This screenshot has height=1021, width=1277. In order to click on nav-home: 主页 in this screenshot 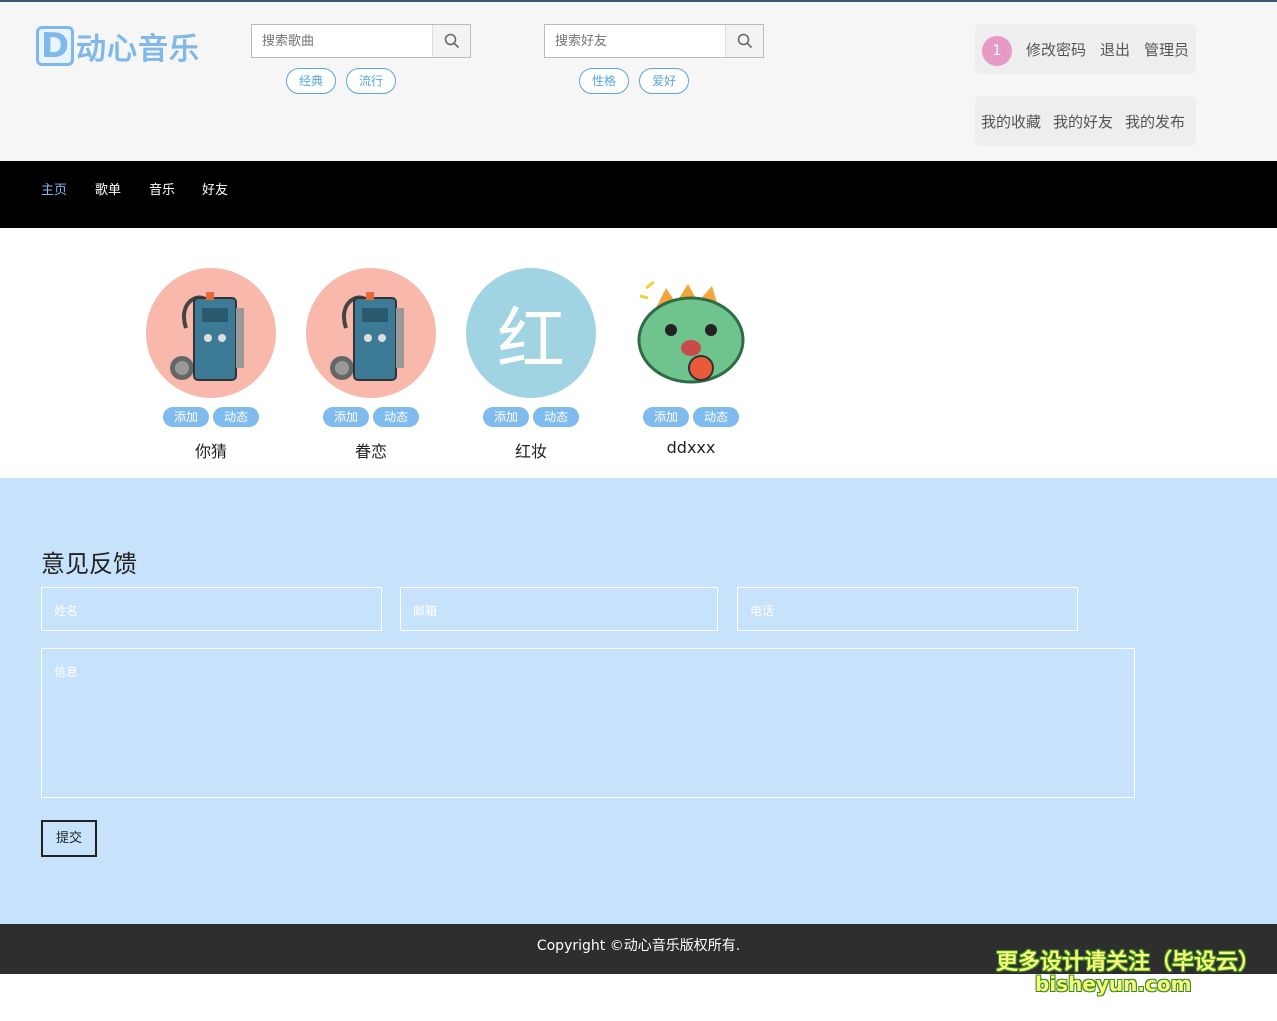, I will do `click(54, 188)`.